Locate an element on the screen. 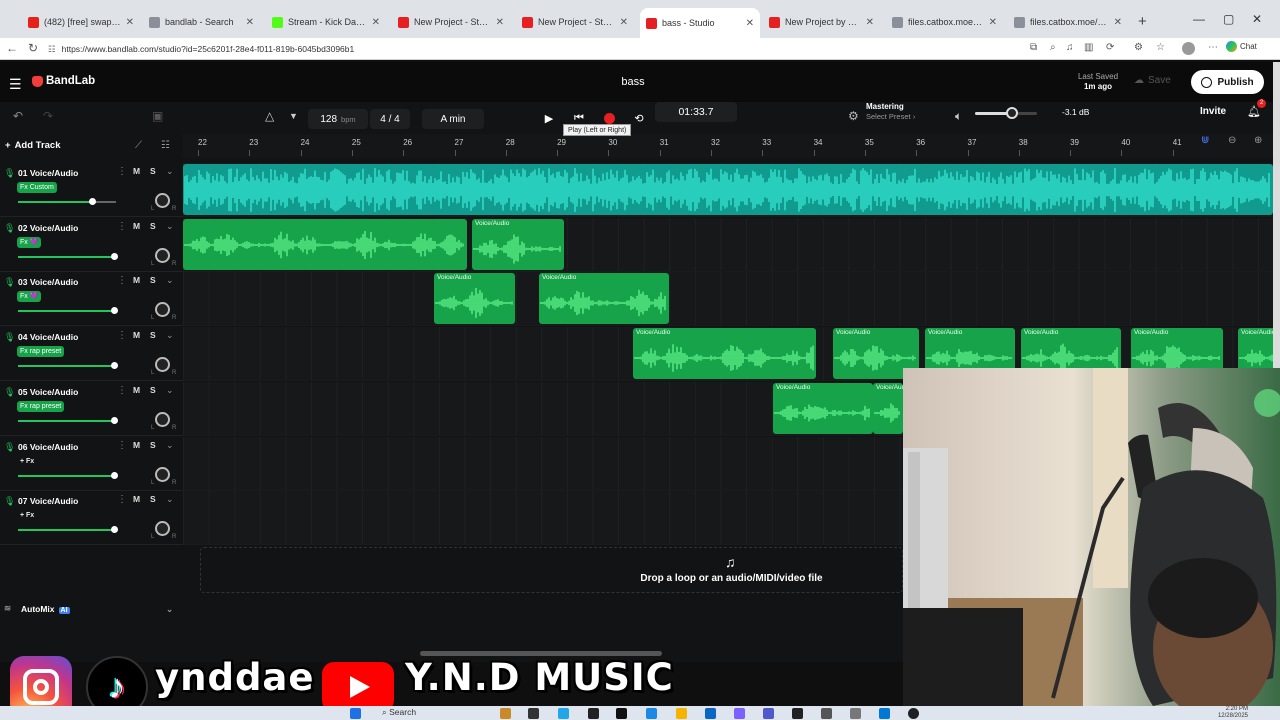 This screenshot has height=720, width=1280. browser-tab: (482) [free] swapa + suic ✕ is located at coordinates (81, 22).